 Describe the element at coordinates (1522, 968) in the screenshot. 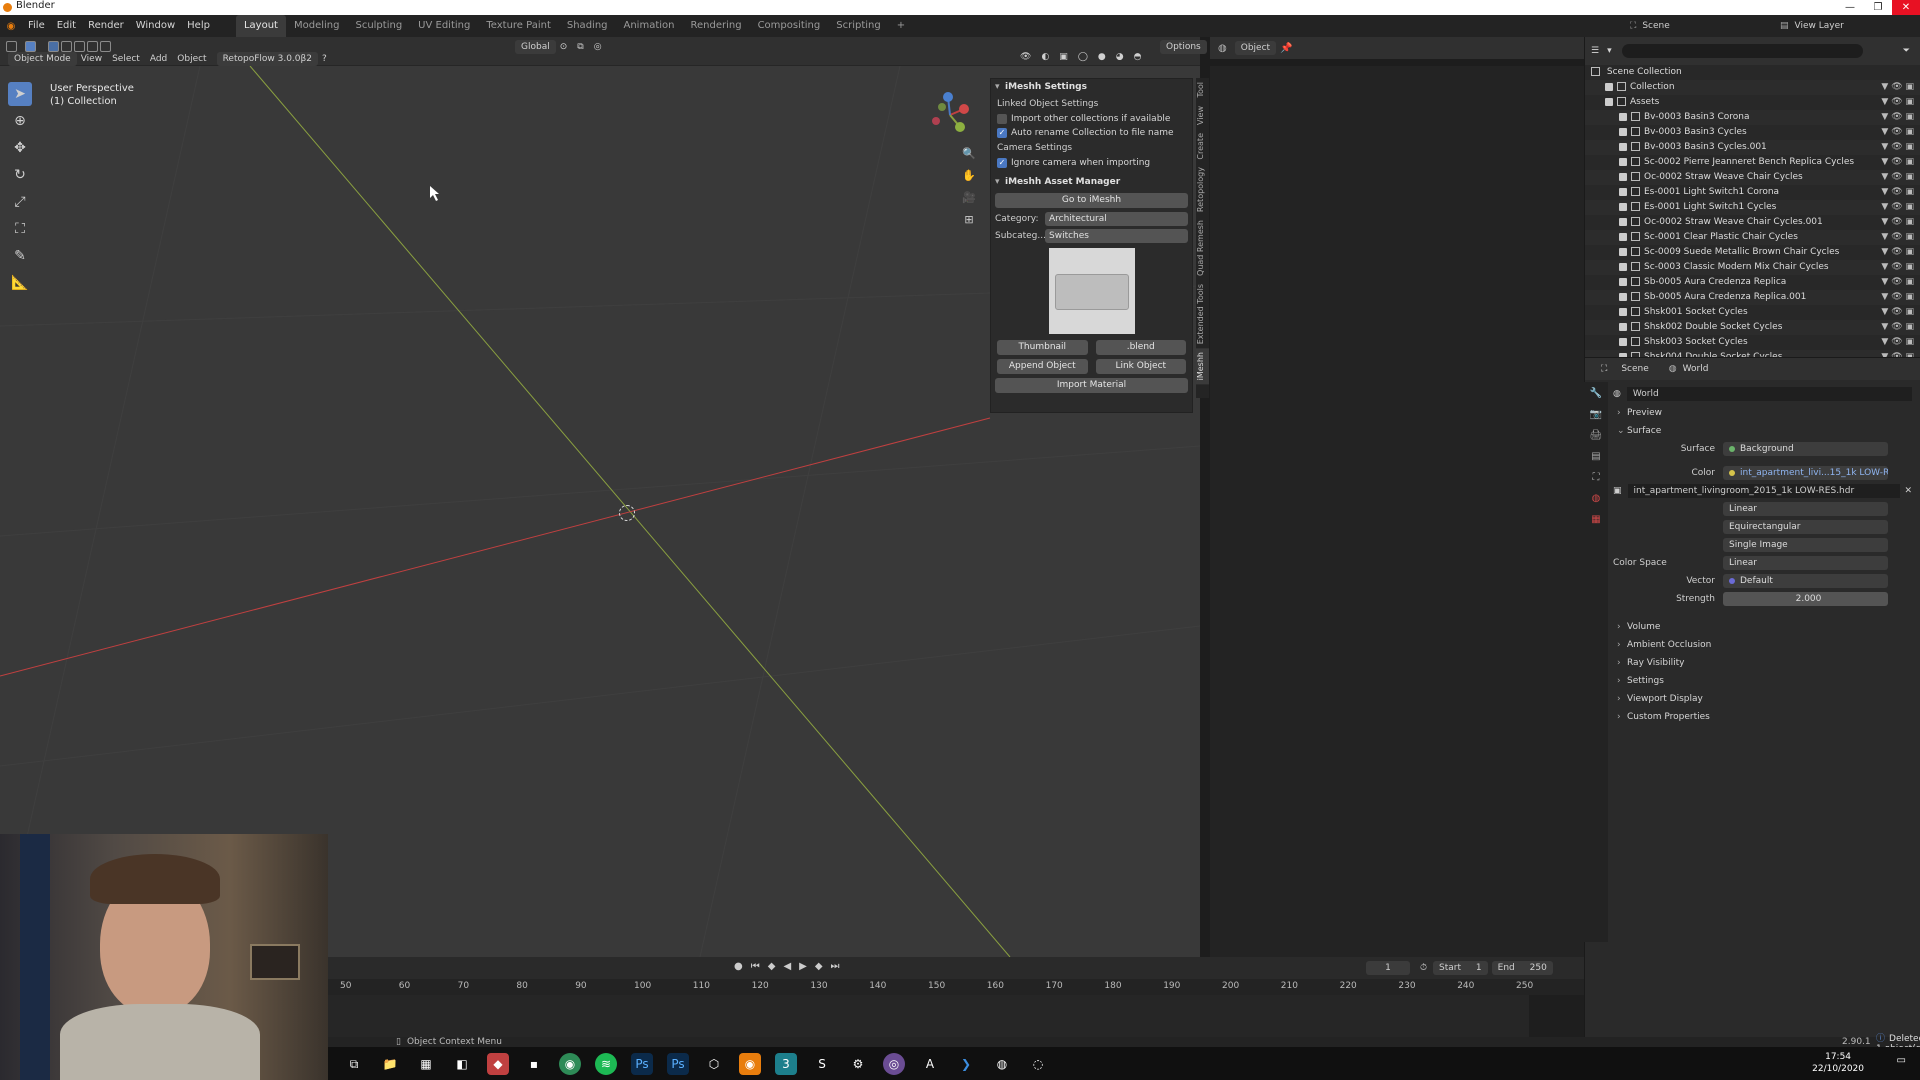

I see `end-frame-field: End 250` at that location.